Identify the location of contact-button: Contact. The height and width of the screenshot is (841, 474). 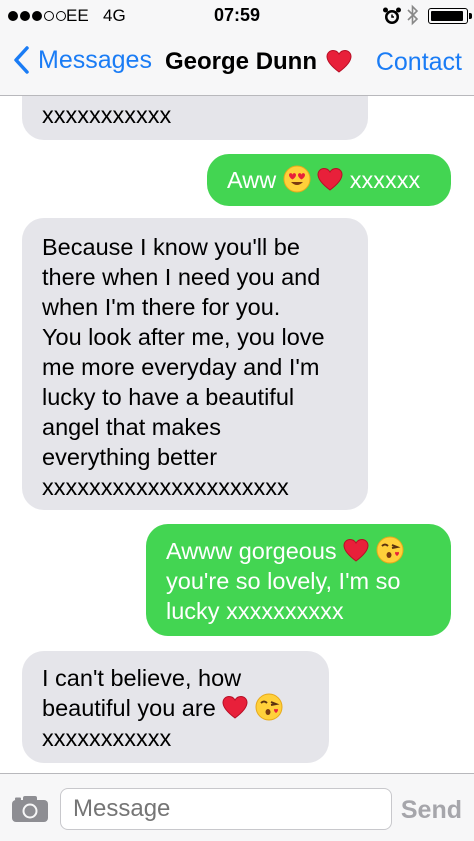
(419, 62).